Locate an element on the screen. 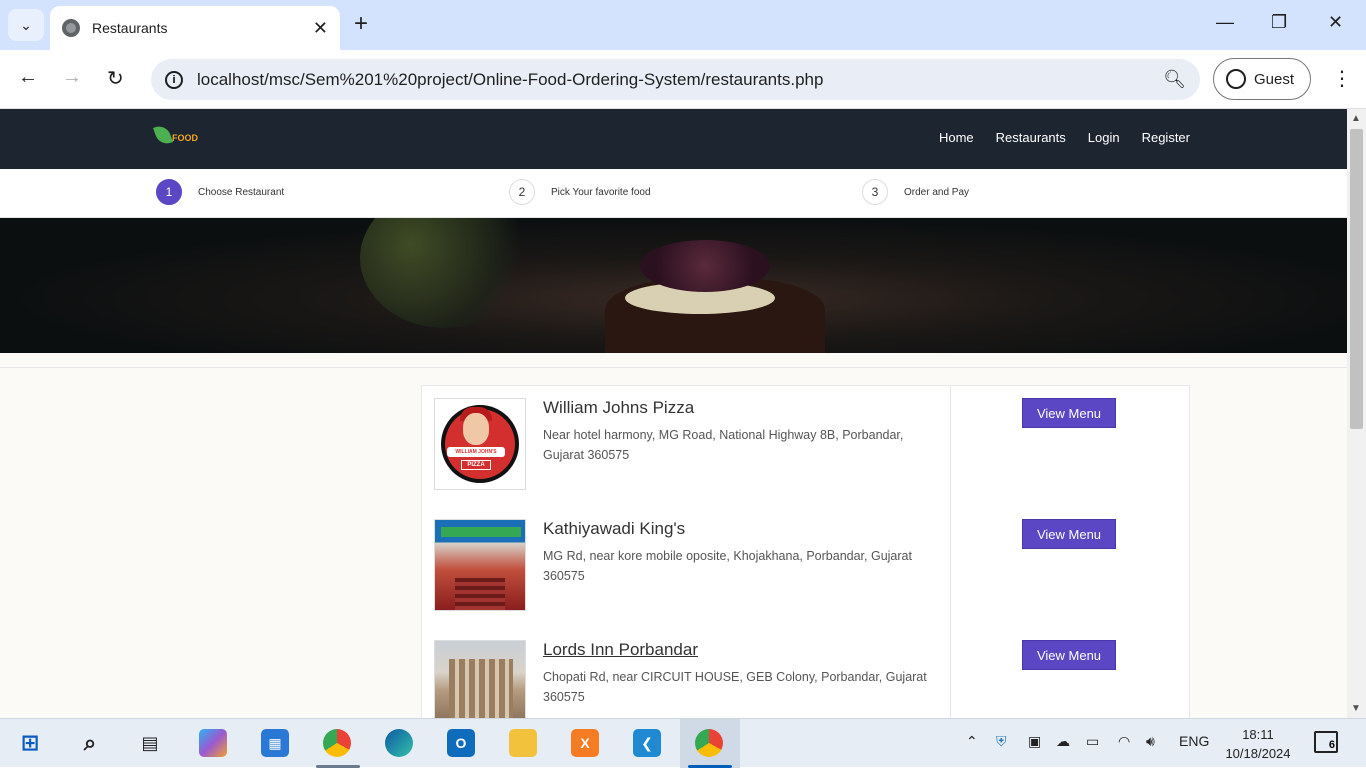  nav-link-login: Login is located at coordinates (1104, 137).